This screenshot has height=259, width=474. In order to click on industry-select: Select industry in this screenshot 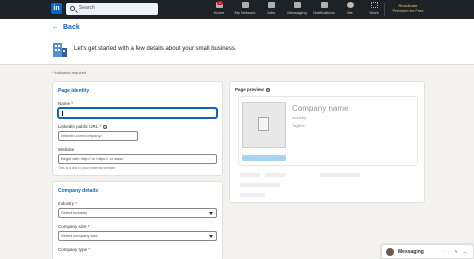, I will do `click(137, 213)`.